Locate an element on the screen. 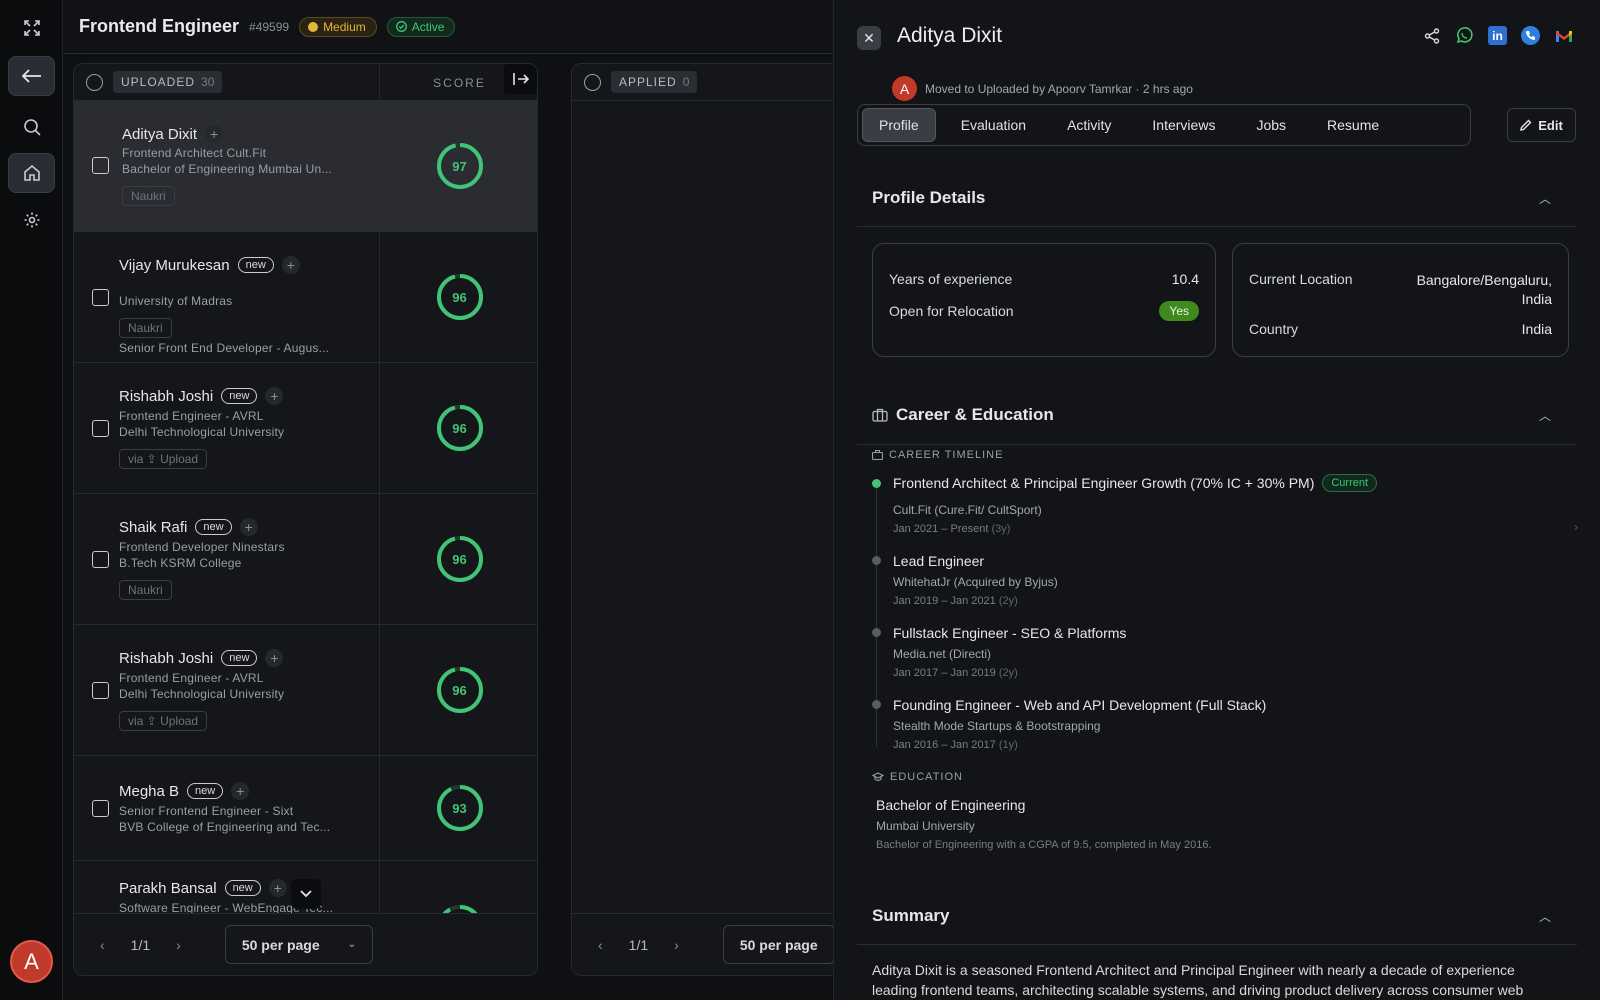  per-page-select: 50 per page is located at coordinates (778, 944).